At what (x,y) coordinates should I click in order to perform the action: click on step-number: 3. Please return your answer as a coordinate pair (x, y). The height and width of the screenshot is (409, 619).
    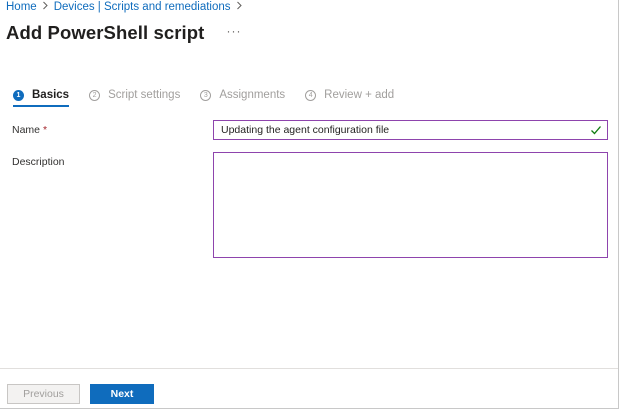
    Looking at the image, I should click on (206, 95).